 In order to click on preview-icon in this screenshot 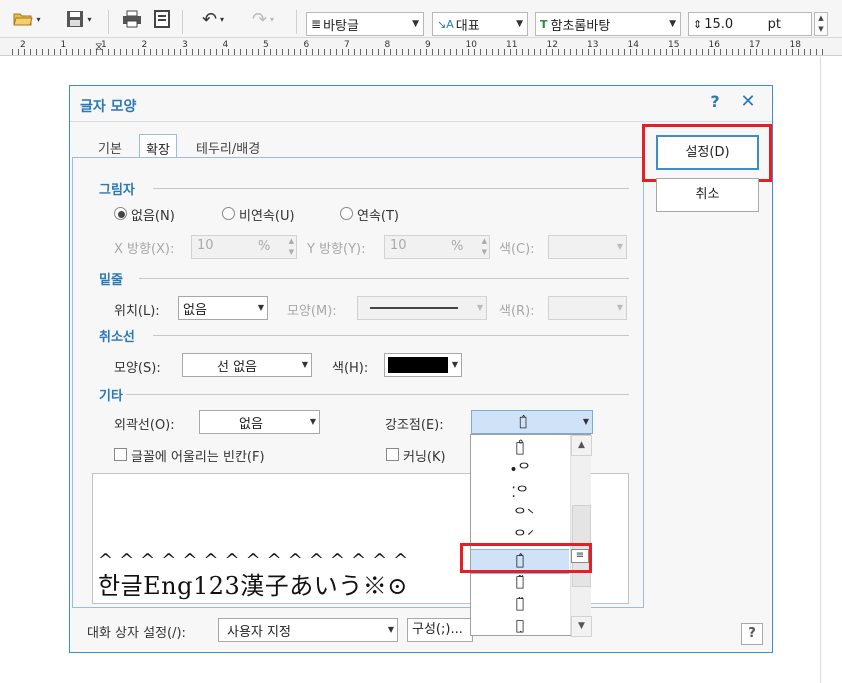, I will do `click(162, 19)`.